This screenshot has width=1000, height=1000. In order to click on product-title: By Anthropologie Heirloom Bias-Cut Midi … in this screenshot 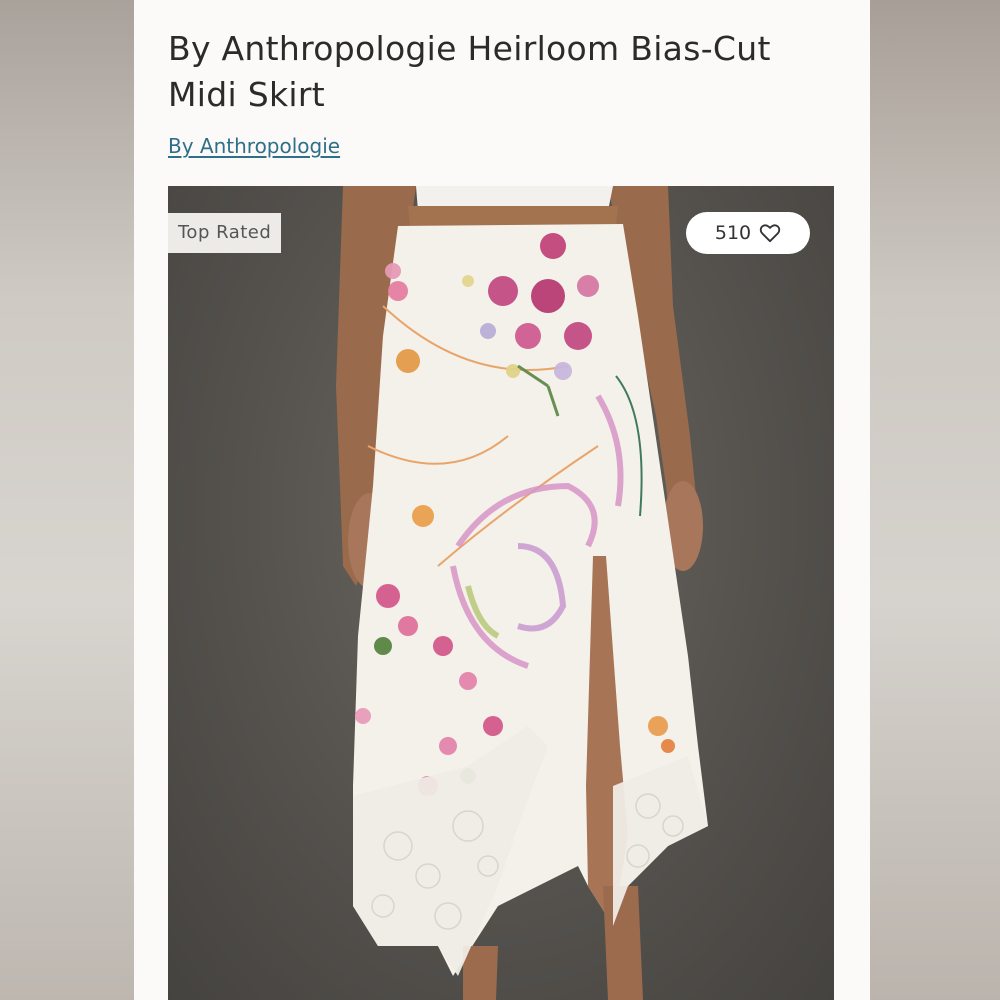, I will do `click(469, 71)`.